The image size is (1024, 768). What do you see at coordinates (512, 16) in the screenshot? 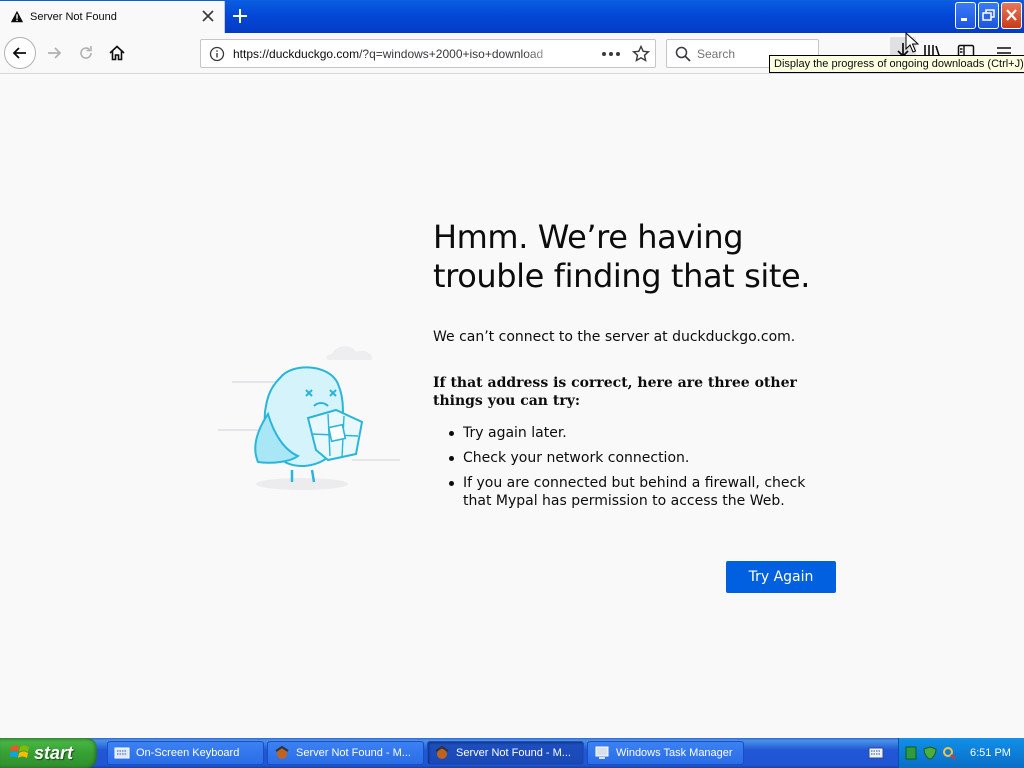
I see `title-bar: Server Not Found` at bounding box center [512, 16].